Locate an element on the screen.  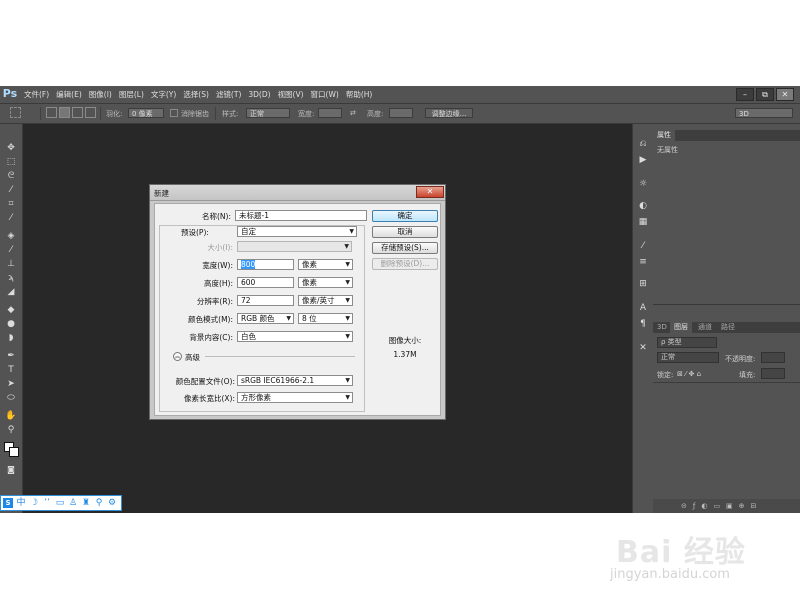
dodge-tool-icon: ◗ is located at coordinates (11, 338).